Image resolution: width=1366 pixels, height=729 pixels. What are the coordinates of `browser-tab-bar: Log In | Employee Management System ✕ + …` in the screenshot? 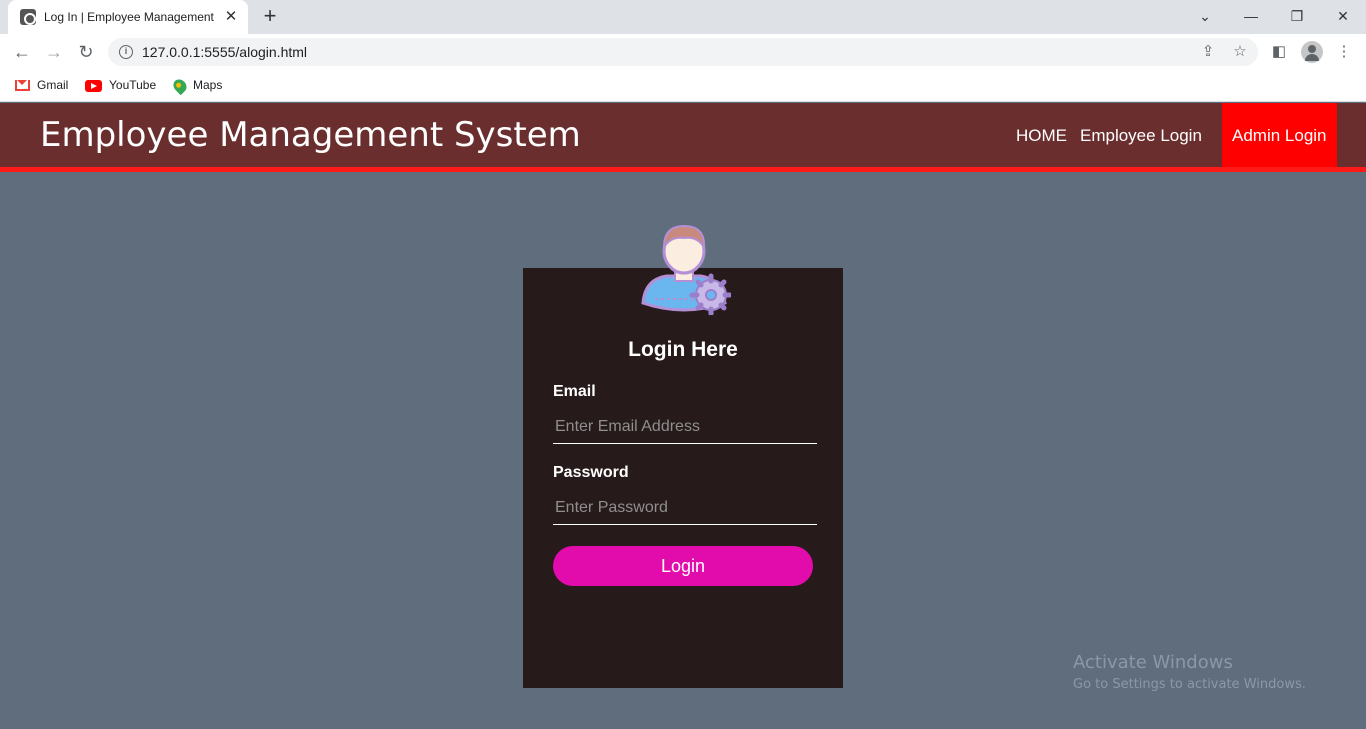 It's located at (683, 17).